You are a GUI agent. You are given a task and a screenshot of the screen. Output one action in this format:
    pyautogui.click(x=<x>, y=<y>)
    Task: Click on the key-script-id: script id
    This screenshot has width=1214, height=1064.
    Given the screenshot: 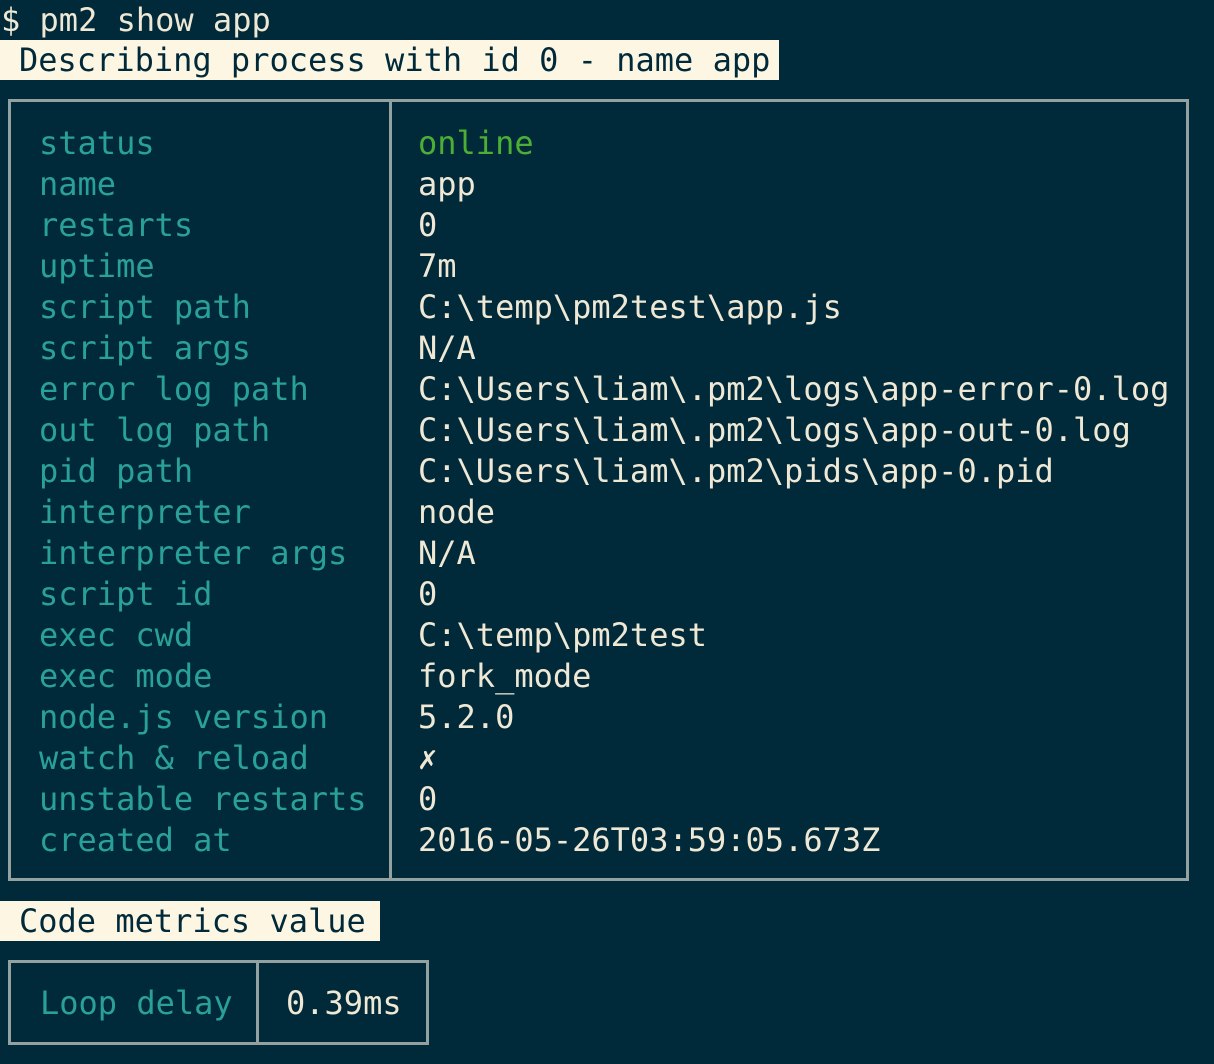 What is the action you would take?
    pyautogui.click(x=126, y=594)
    